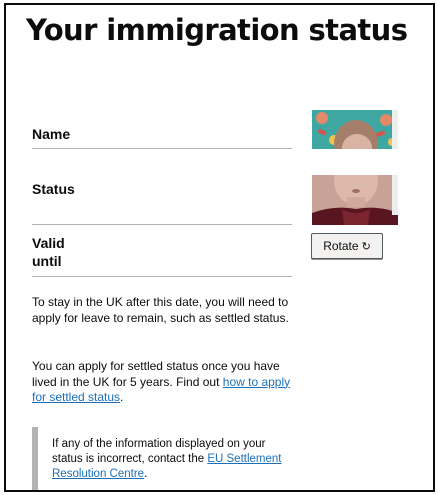  What do you see at coordinates (366, 246) in the screenshot?
I see `rotate-icon: ↻` at bounding box center [366, 246].